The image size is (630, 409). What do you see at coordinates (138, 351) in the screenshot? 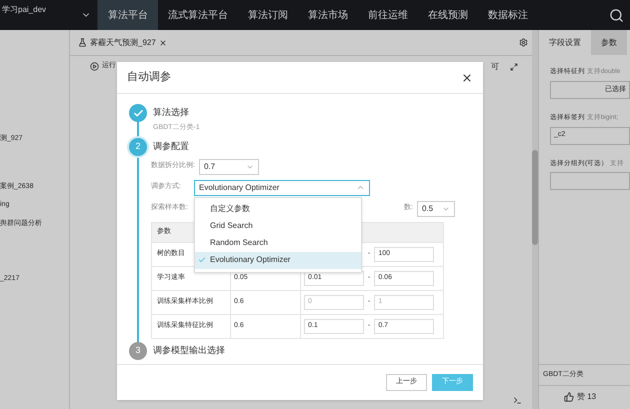
I see `step-marker: 3` at bounding box center [138, 351].